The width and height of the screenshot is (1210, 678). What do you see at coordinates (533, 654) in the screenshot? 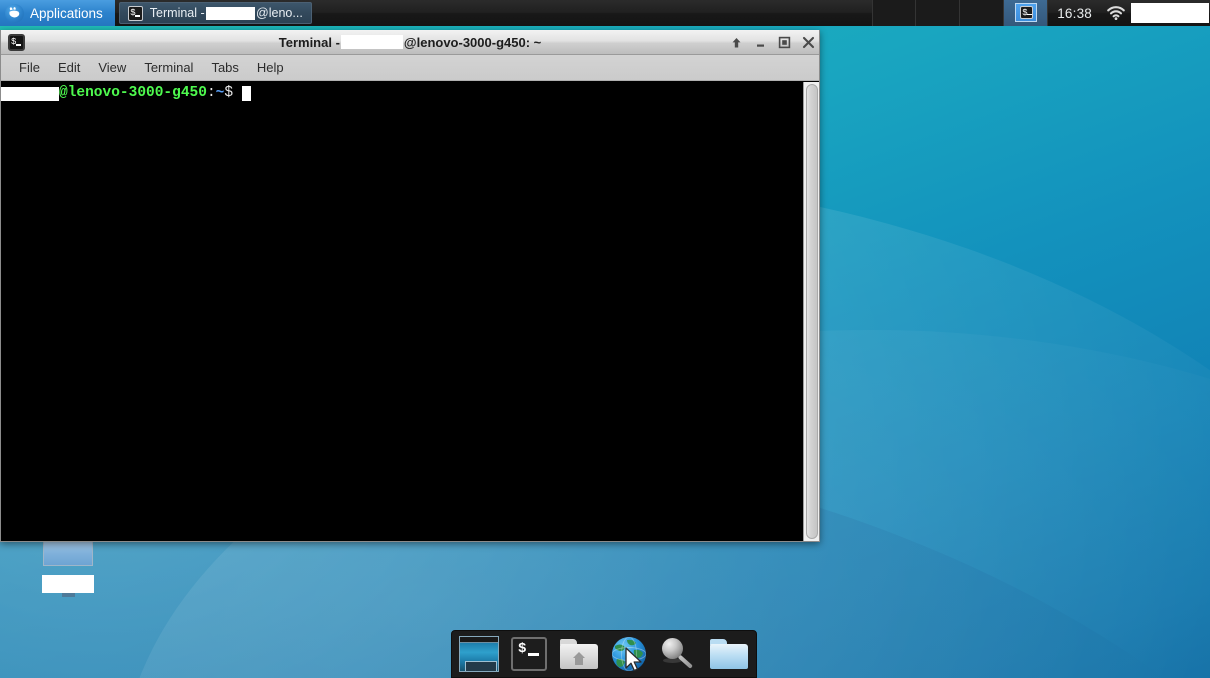
I see `terminal-cursor-glyph` at bounding box center [533, 654].